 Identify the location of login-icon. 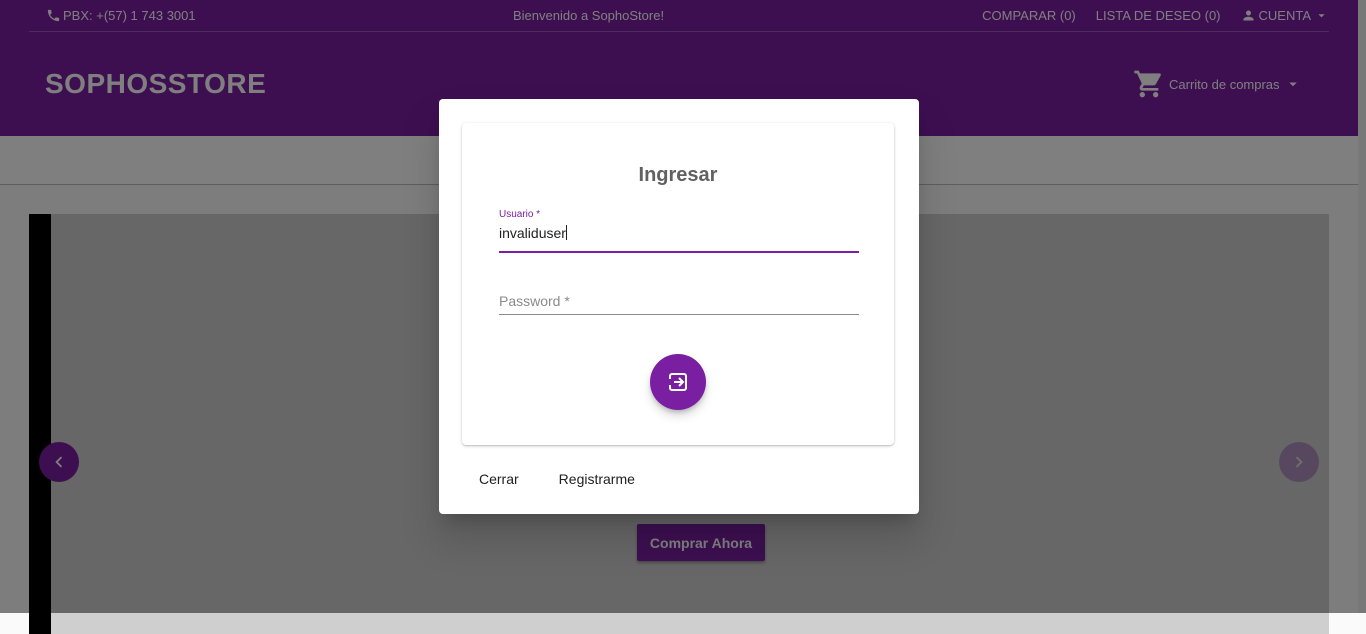
(677, 382).